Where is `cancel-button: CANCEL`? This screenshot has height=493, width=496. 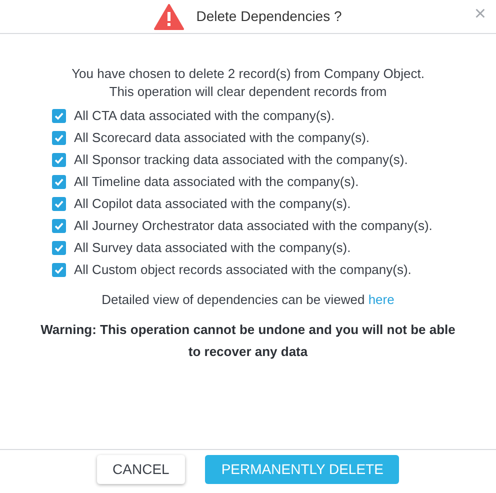
cancel-button: CANCEL is located at coordinates (141, 469).